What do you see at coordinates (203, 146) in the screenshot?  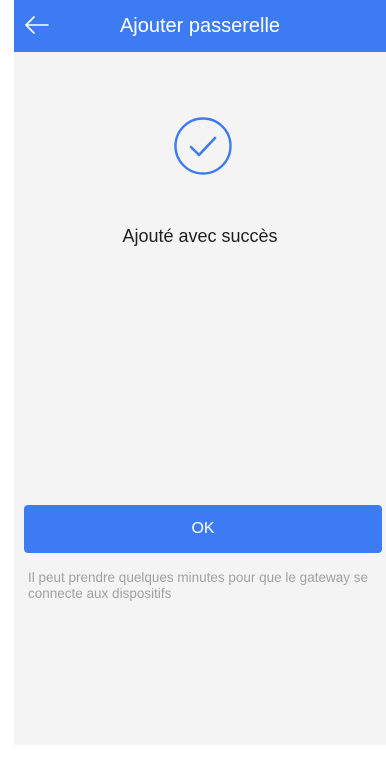 I see `check-circle-icon` at bounding box center [203, 146].